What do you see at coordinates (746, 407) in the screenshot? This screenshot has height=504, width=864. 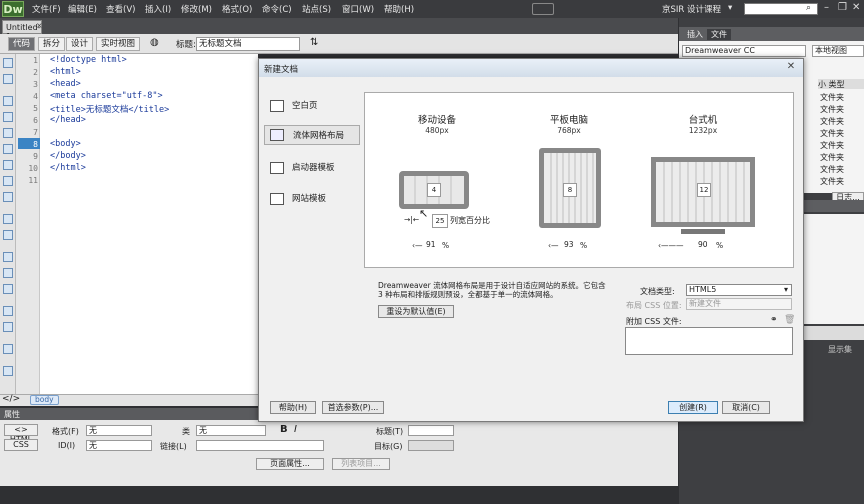 I see `cancel-button: 取消(C)` at bounding box center [746, 407].